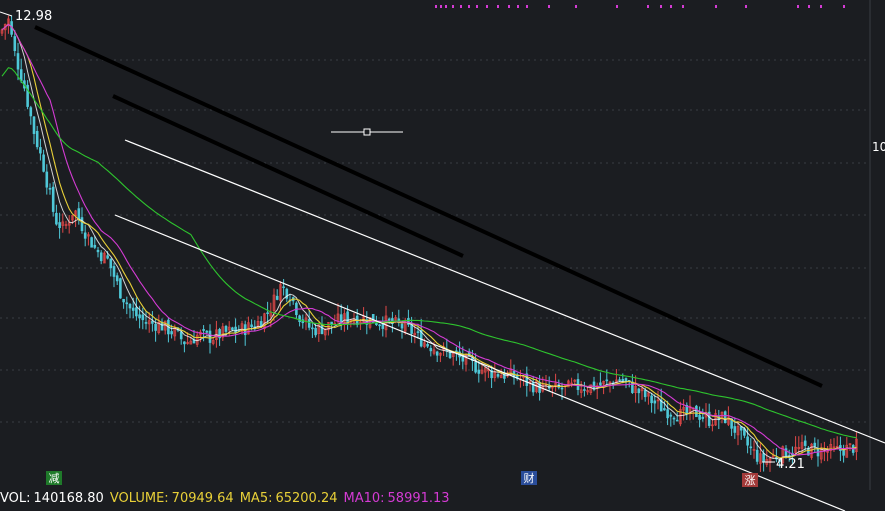  What do you see at coordinates (15, 498) in the screenshot?
I see `vol-label: VOL:` at bounding box center [15, 498].